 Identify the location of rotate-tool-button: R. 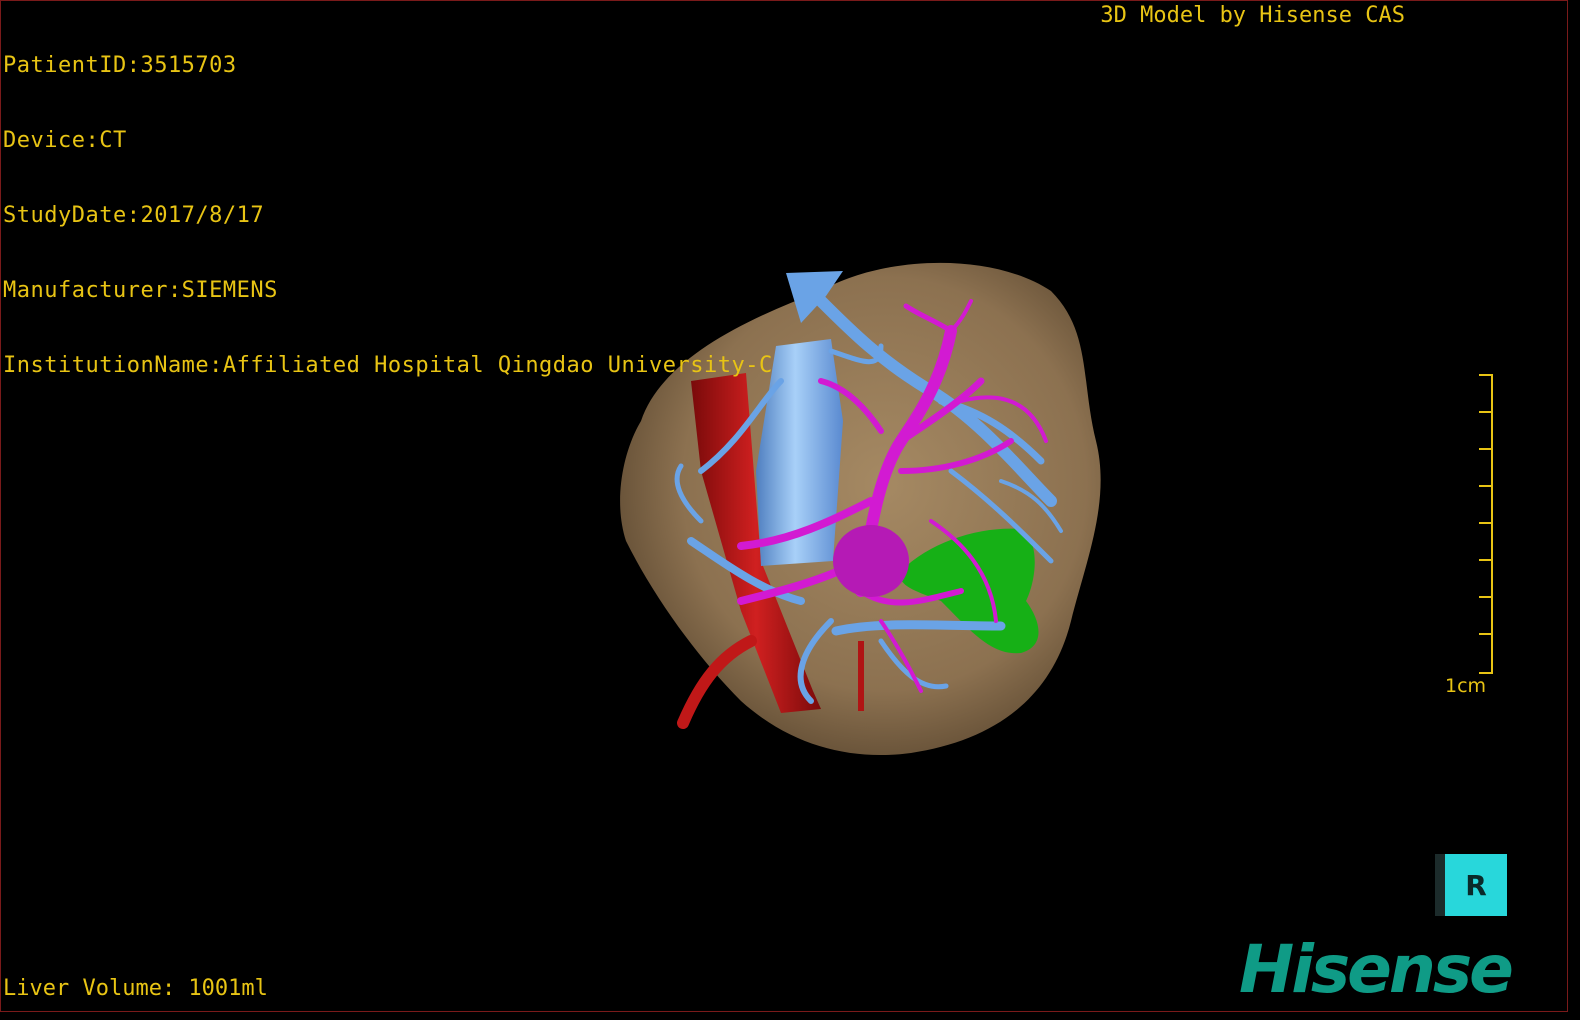
(1471, 885).